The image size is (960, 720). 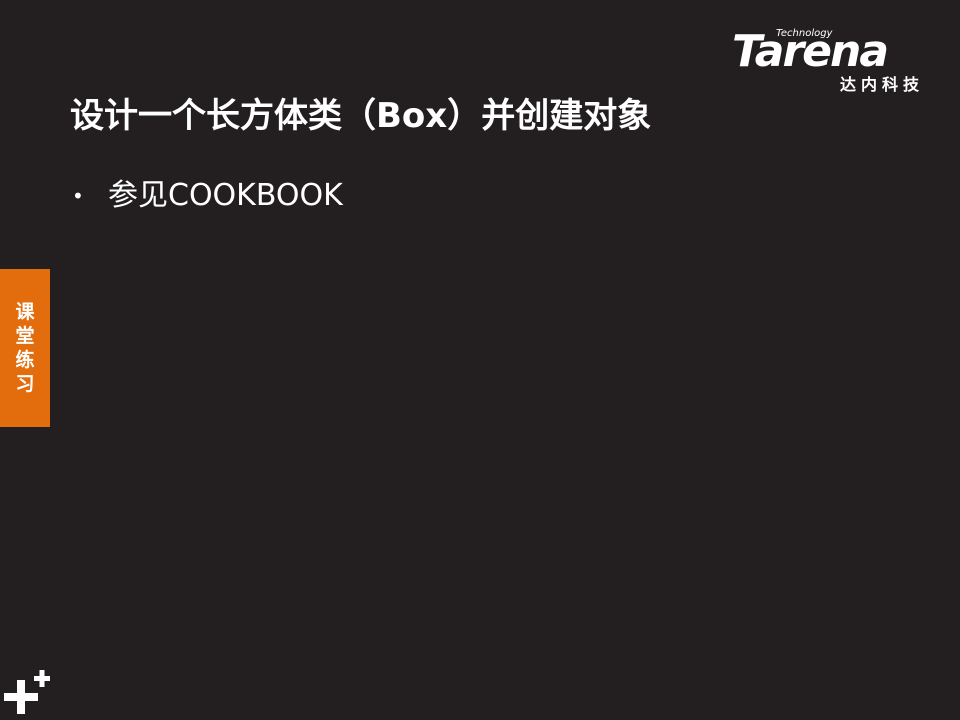 What do you see at coordinates (225, 195) in the screenshot?
I see `bullet-text: 参见COOKBOOK` at bounding box center [225, 195].